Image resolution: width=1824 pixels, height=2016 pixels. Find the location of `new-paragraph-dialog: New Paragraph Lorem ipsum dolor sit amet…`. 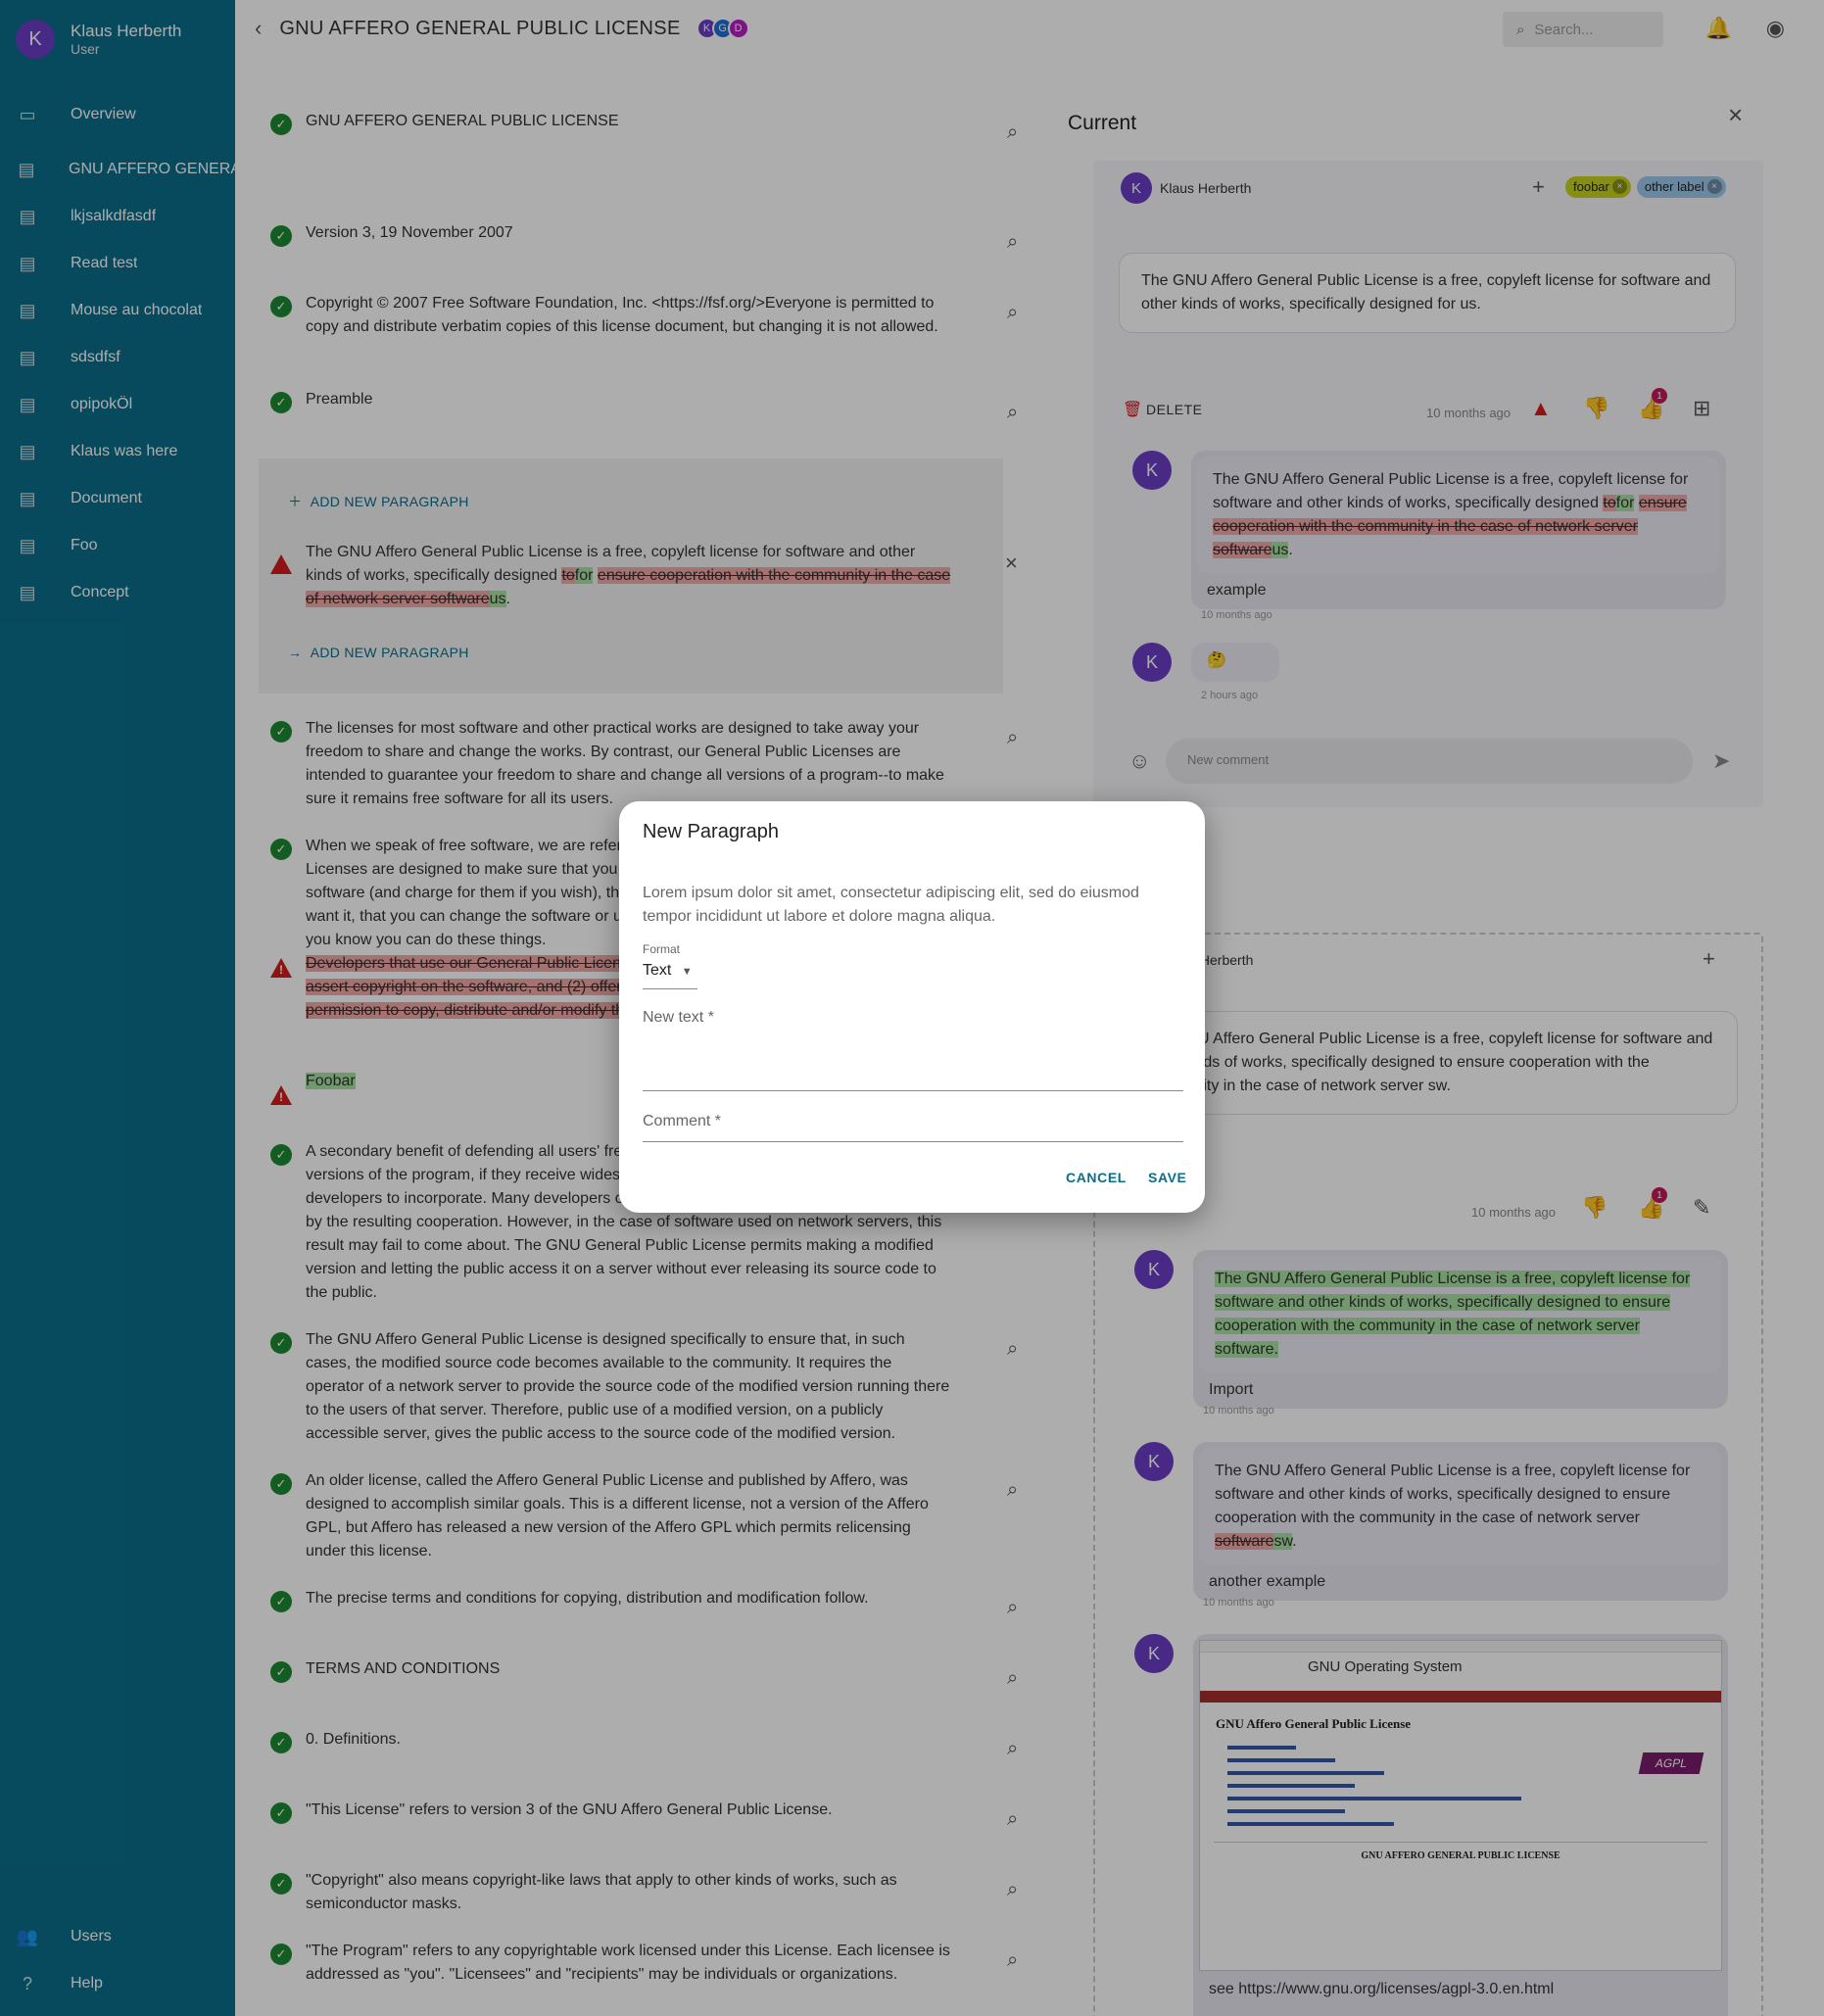

new-paragraph-dialog: New Paragraph Lorem ipsum dolor sit amet… is located at coordinates (912, 1007).